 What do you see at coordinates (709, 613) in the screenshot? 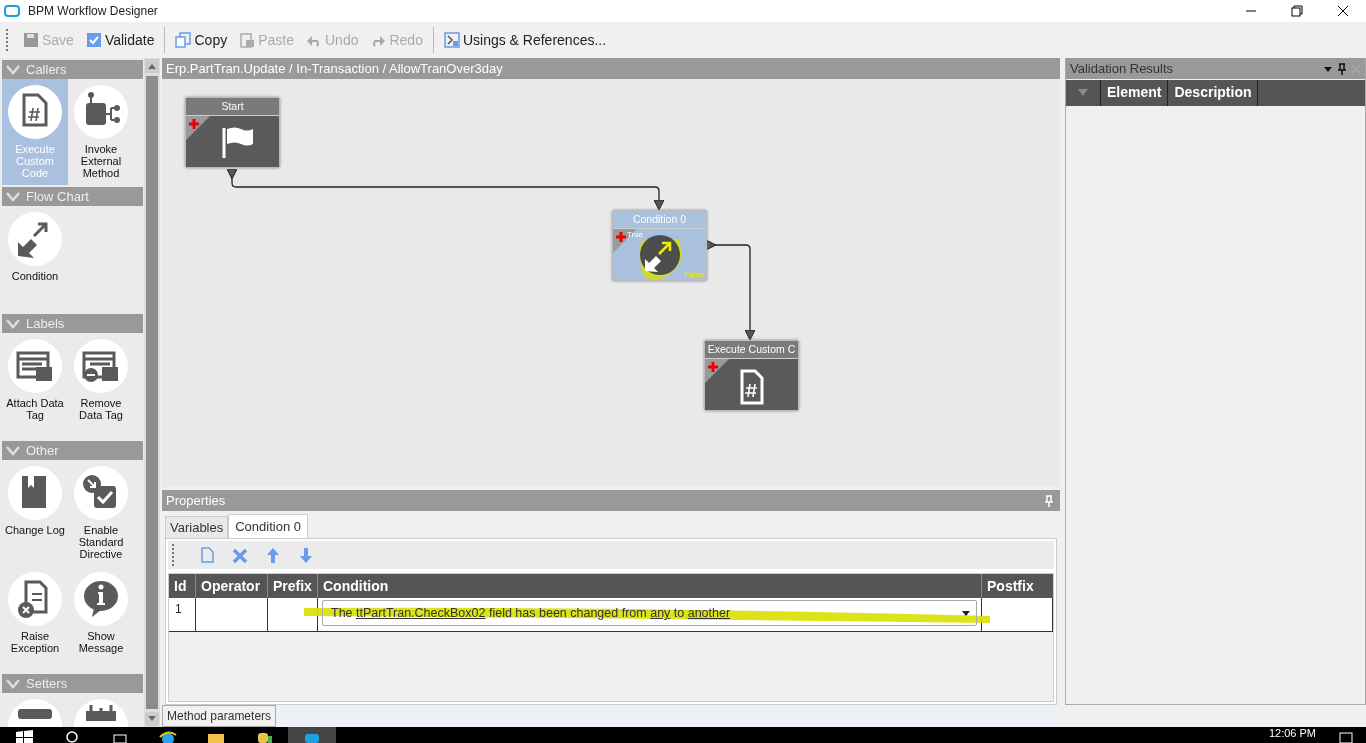
I see `field-link: another` at bounding box center [709, 613].